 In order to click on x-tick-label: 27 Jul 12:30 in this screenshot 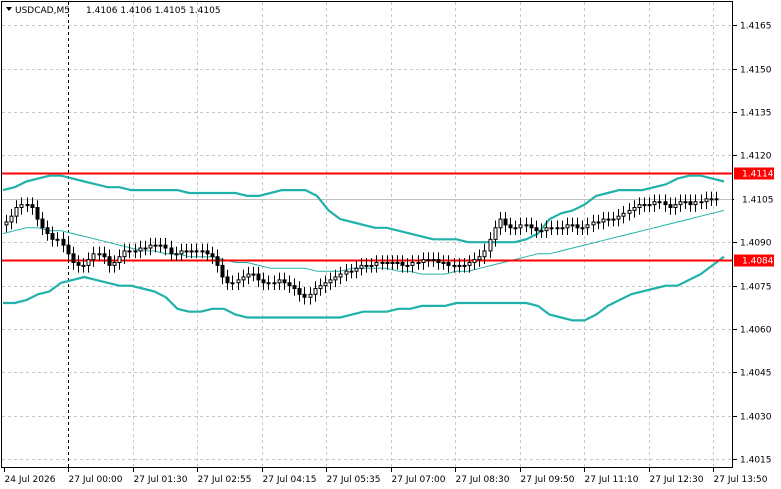, I will do `click(677, 480)`.